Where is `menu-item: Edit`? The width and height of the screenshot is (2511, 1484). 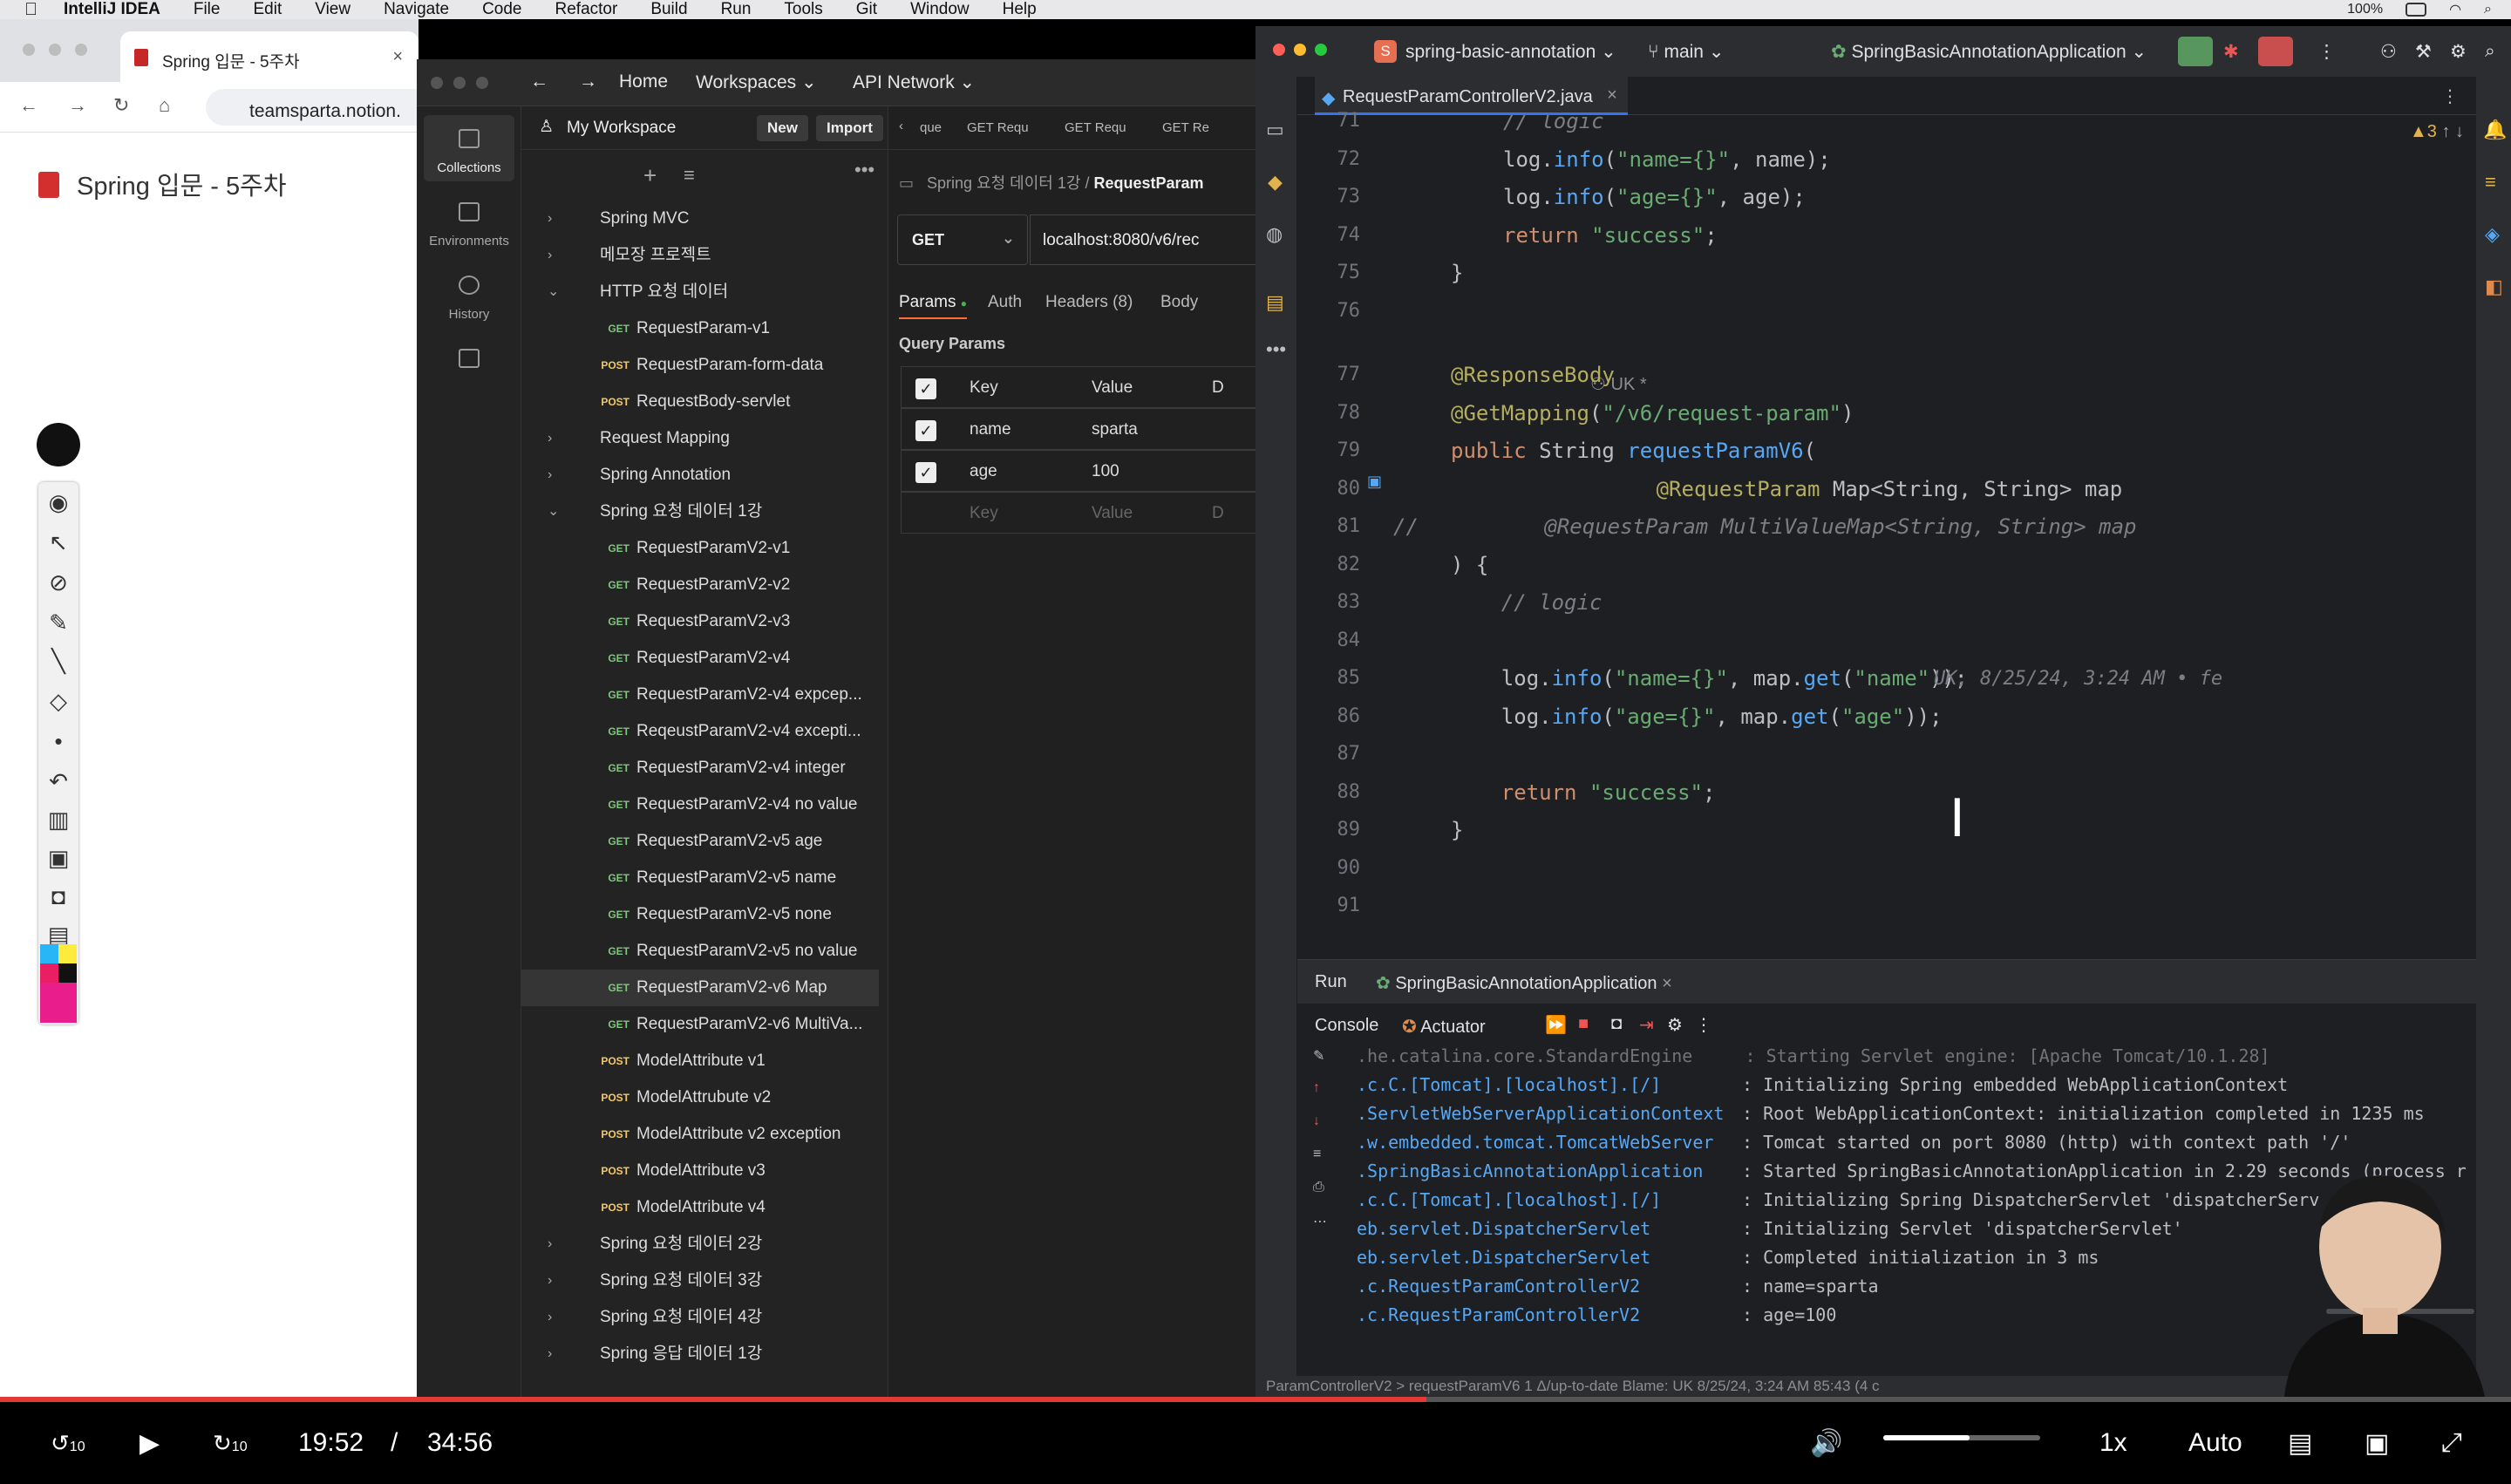 menu-item: Edit is located at coordinates (267, 9).